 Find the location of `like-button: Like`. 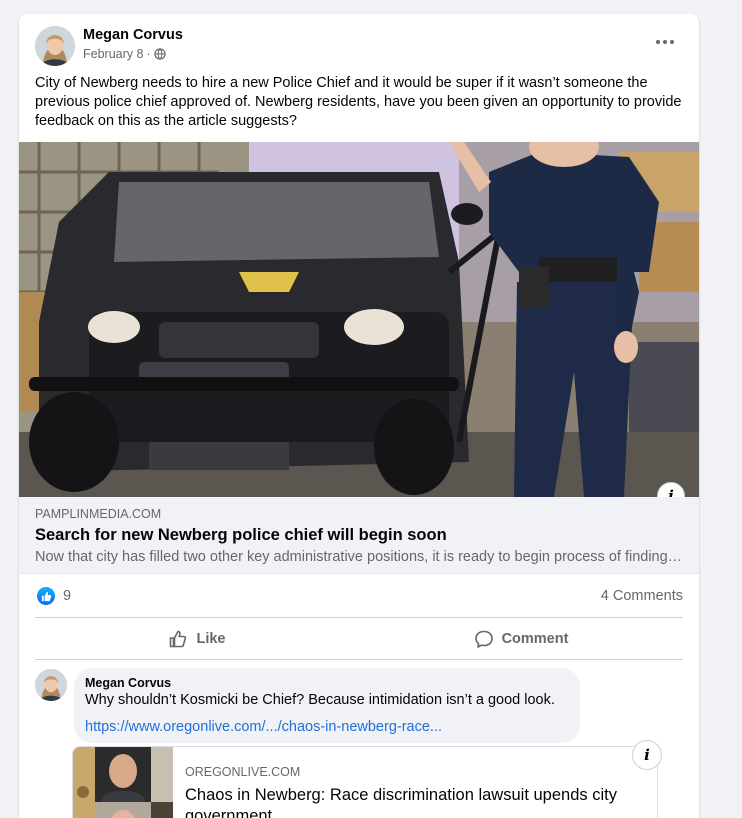

like-button: Like is located at coordinates (197, 639).